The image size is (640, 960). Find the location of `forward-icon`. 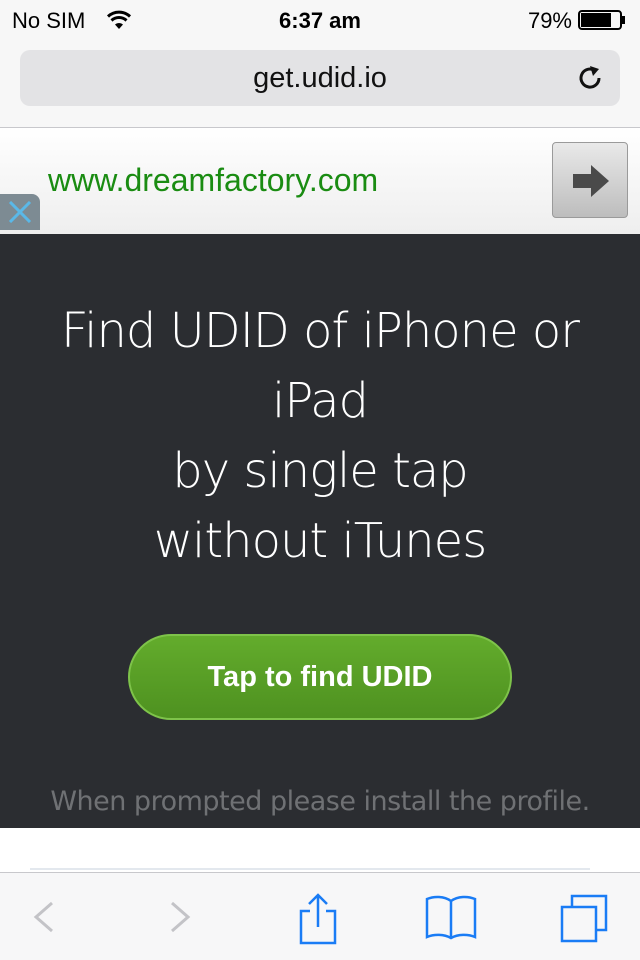

forward-icon is located at coordinates (181, 917).